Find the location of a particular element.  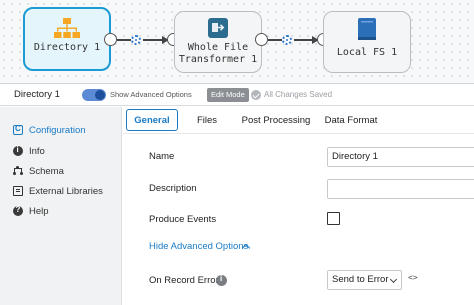

transformer-icon is located at coordinates (218, 30).